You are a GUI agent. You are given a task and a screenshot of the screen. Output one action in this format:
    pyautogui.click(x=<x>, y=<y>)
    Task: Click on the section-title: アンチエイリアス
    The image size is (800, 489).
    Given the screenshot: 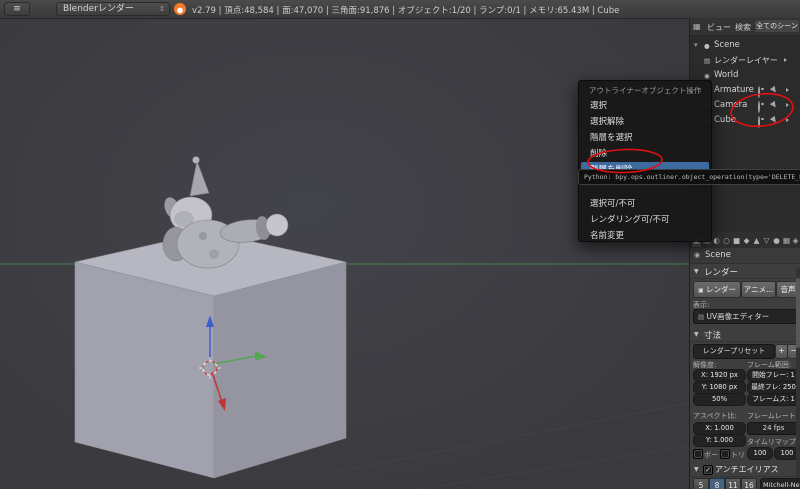 What is the action you would take?
    pyautogui.click(x=747, y=469)
    